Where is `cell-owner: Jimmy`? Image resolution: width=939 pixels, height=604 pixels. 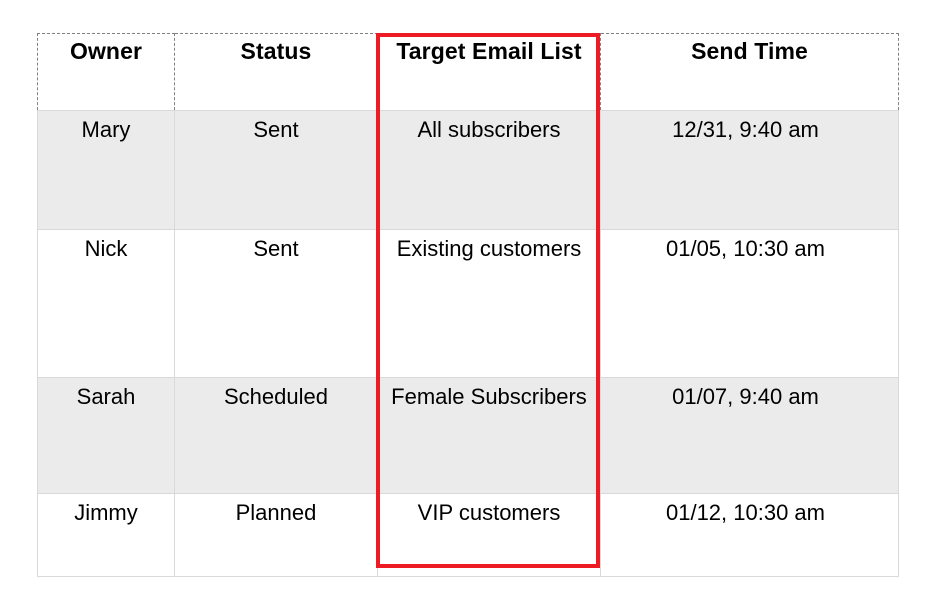
cell-owner: Jimmy is located at coordinates (106, 535).